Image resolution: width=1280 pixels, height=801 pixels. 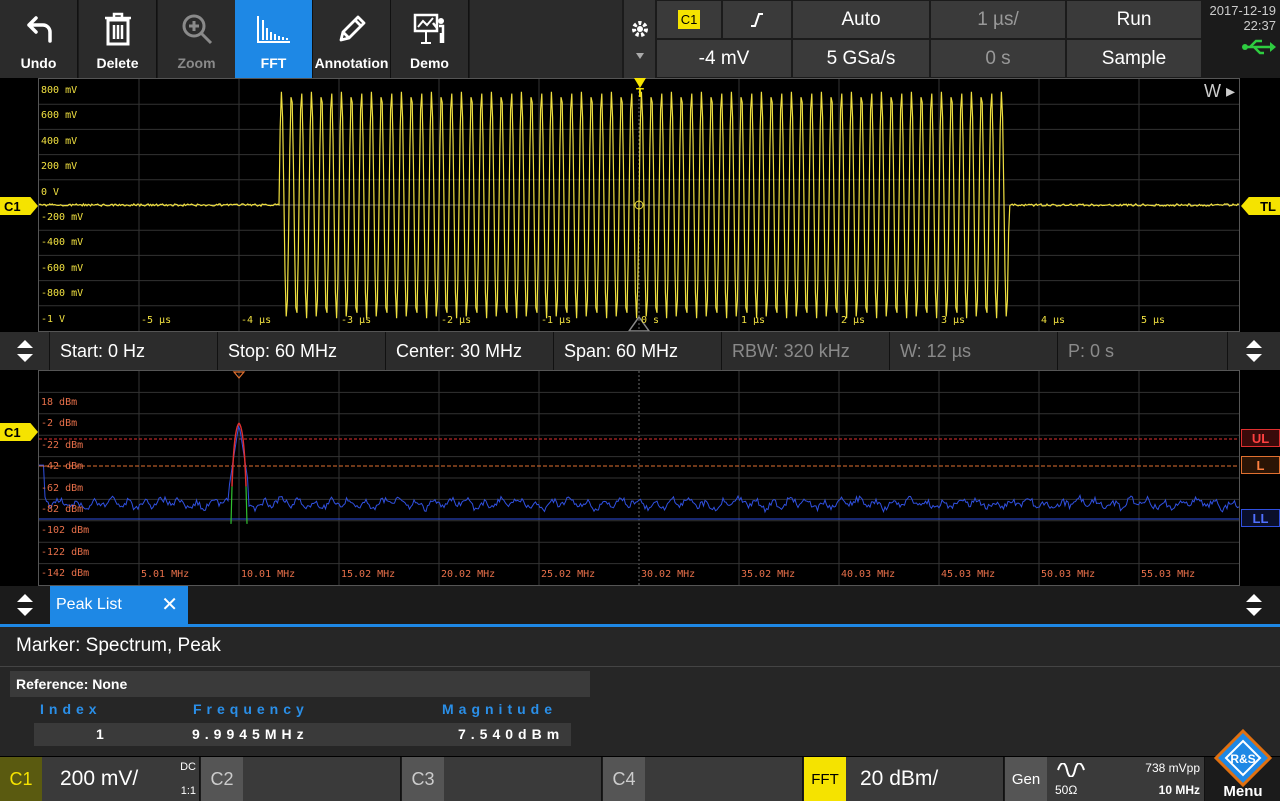 I want to click on zoom-button: Zoom, so click(x=197, y=39).